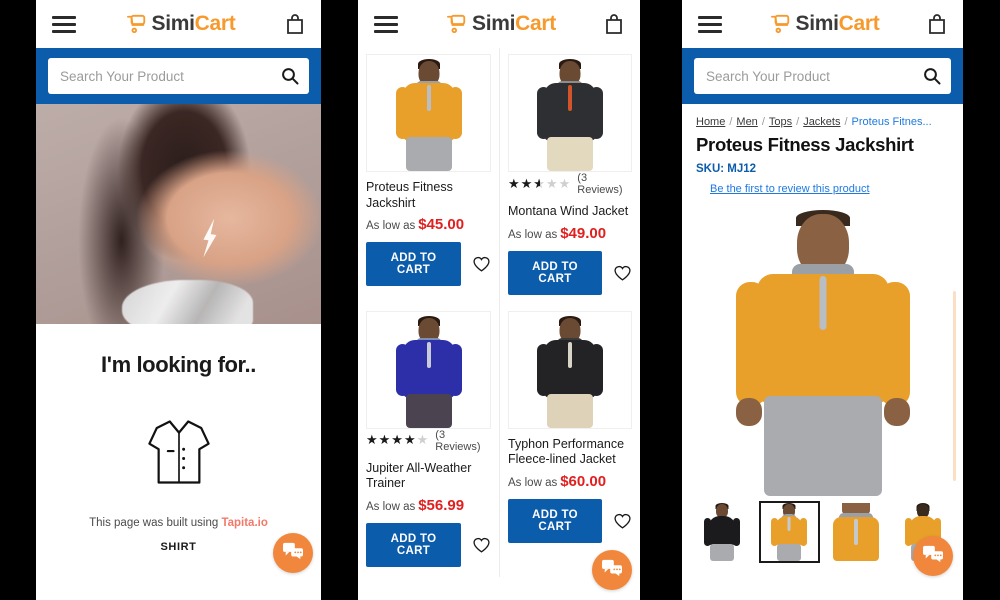 This screenshot has height=600, width=1000. I want to click on looking-for-section: I'm looking for.., so click(178, 358).